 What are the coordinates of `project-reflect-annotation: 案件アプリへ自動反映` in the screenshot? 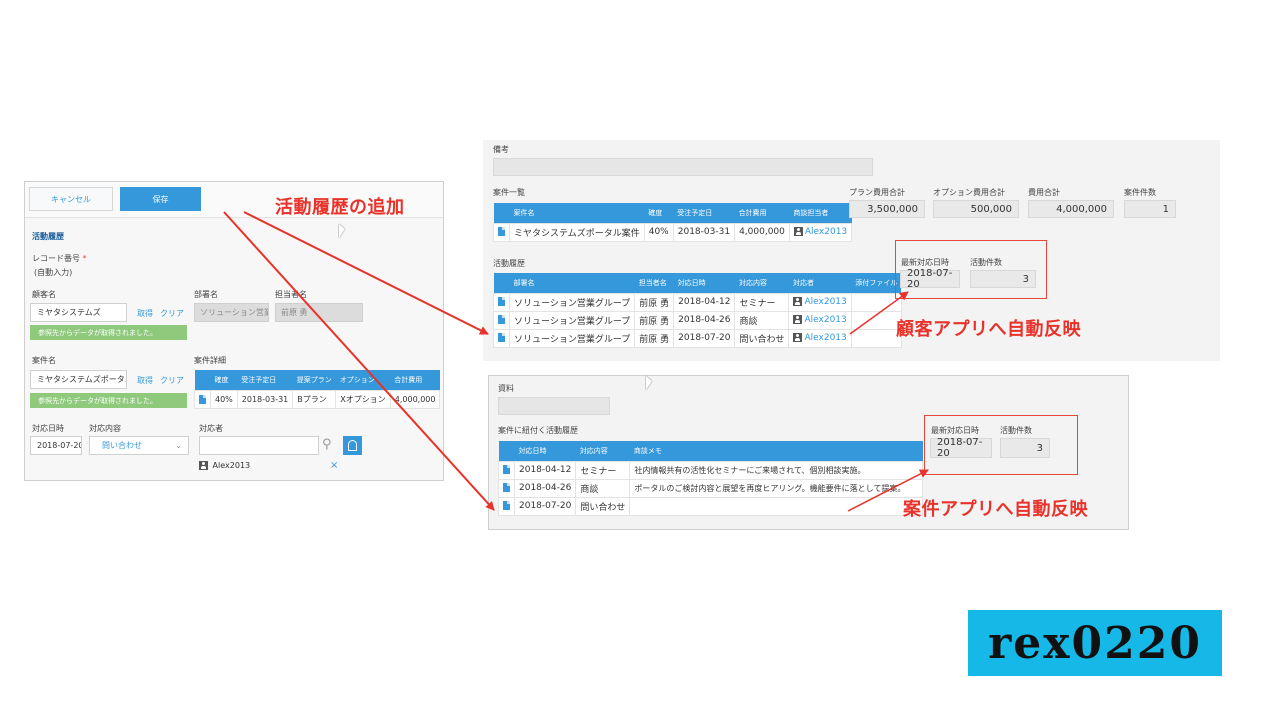 It's located at (995, 509).